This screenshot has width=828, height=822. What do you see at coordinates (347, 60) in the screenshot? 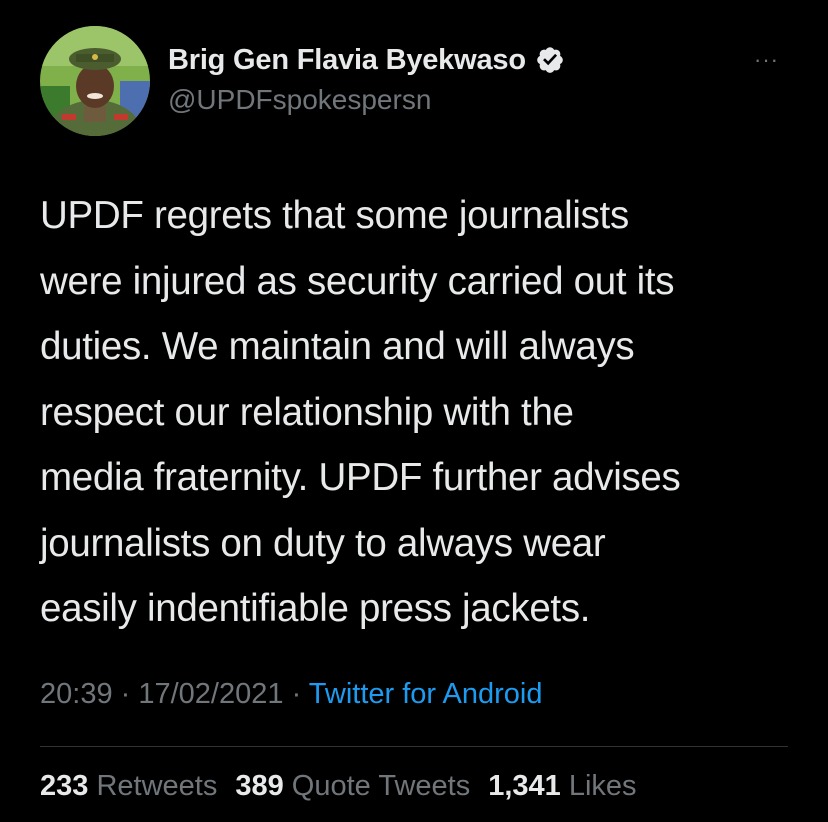
I see `author-display-name: Brig Gen Flavia Byekwaso` at bounding box center [347, 60].